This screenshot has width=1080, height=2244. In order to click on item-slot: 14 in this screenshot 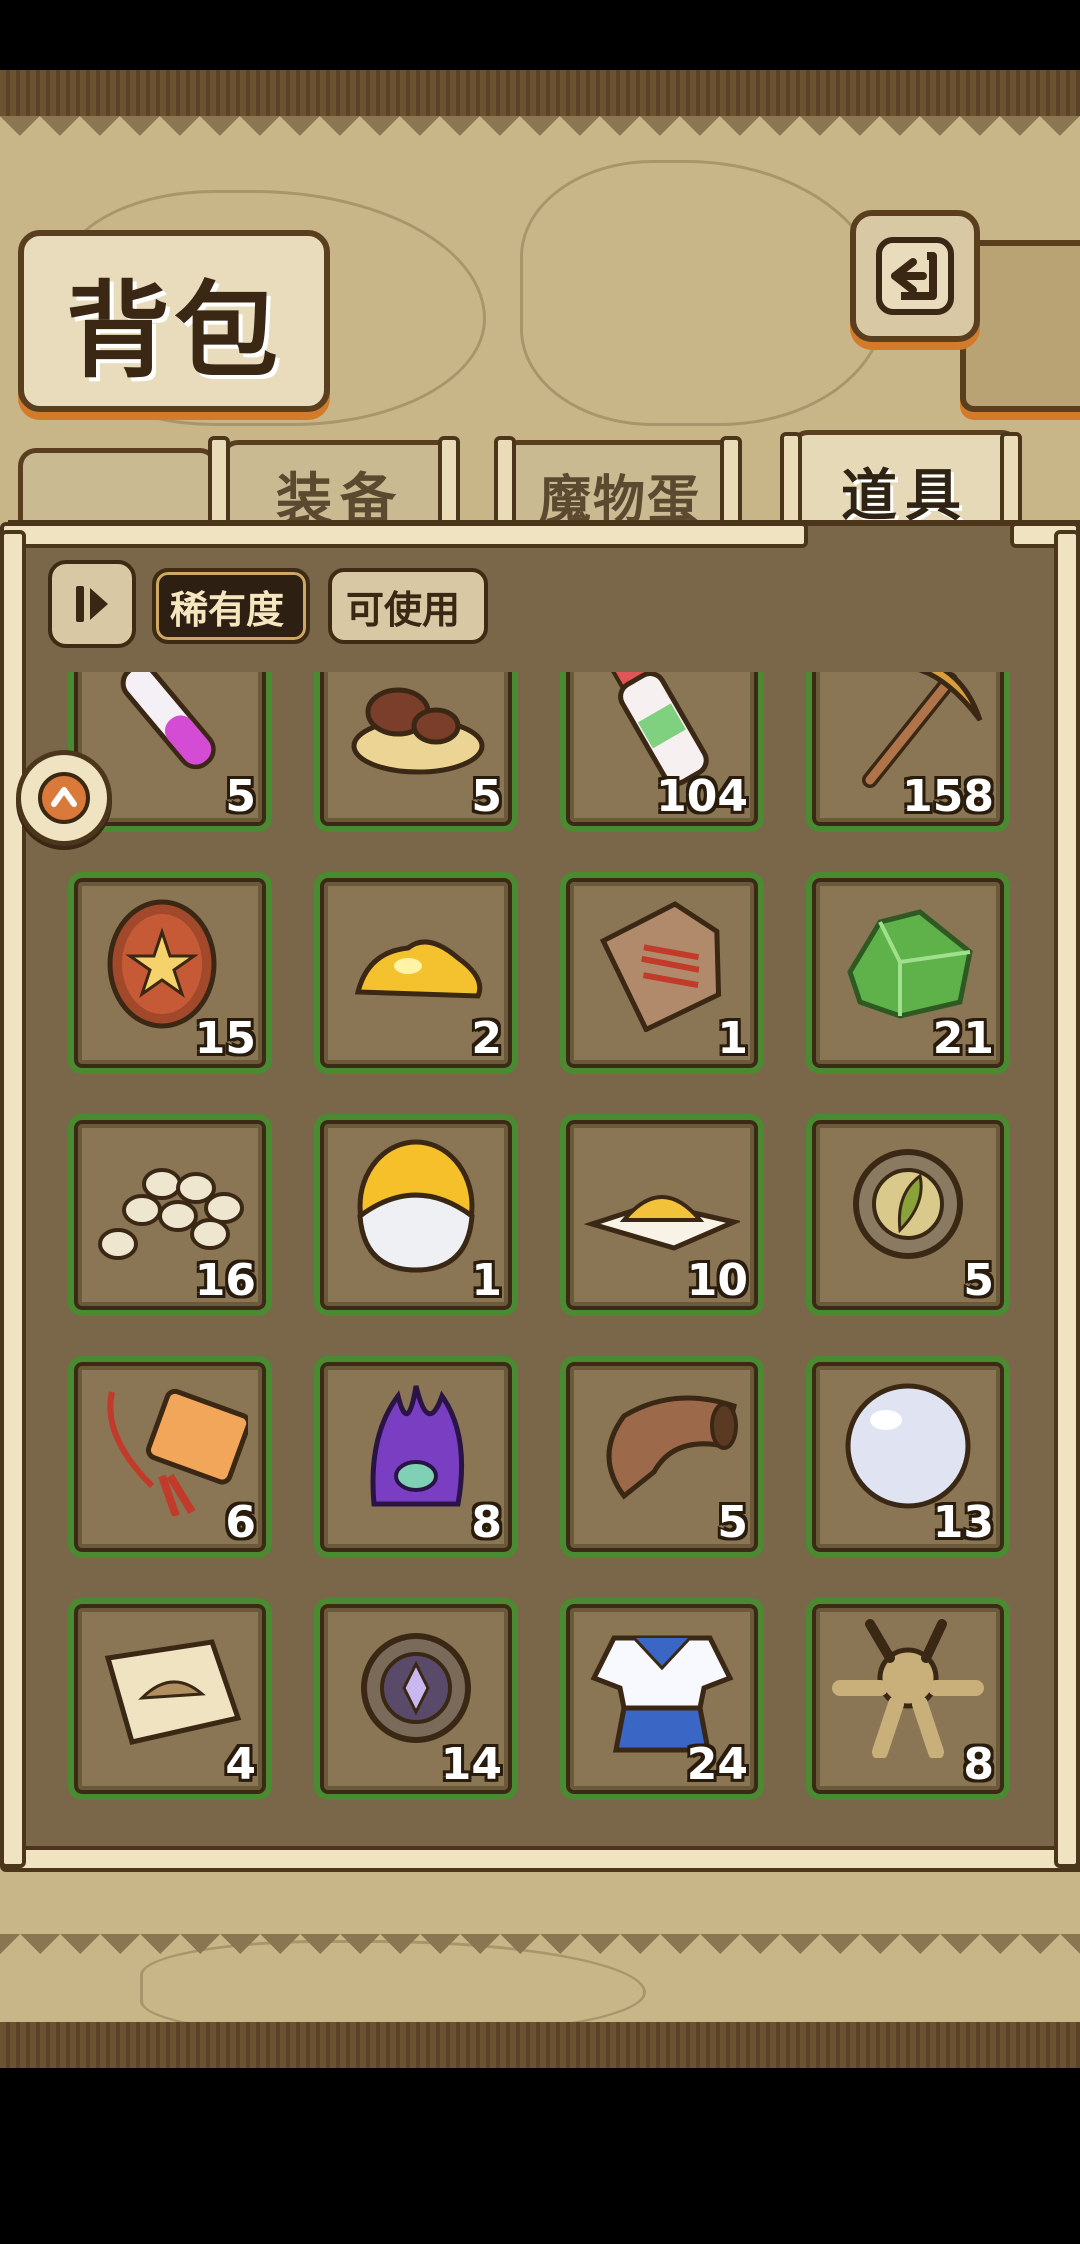, I will do `click(416, 1699)`.